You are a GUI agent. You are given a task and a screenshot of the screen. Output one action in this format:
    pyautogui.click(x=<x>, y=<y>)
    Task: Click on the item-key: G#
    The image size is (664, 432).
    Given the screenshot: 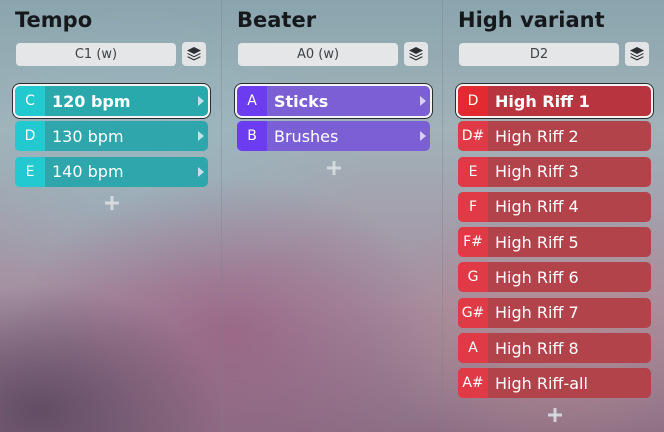 What is the action you would take?
    pyautogui.click(x=473, y=312)
    